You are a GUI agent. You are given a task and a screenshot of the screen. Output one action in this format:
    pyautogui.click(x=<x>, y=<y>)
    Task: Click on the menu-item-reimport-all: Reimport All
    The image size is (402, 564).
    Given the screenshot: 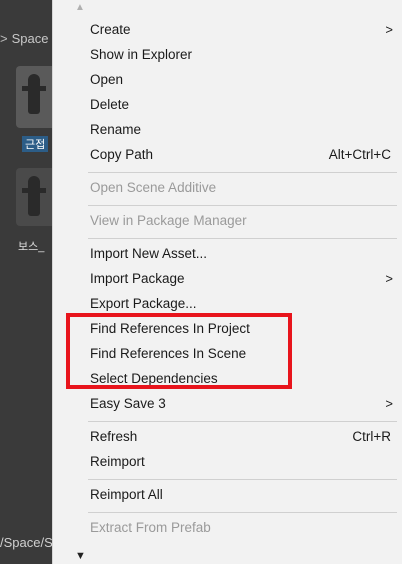 What is the action you would take?
    pyautogui.click(x=241, y=495)
    